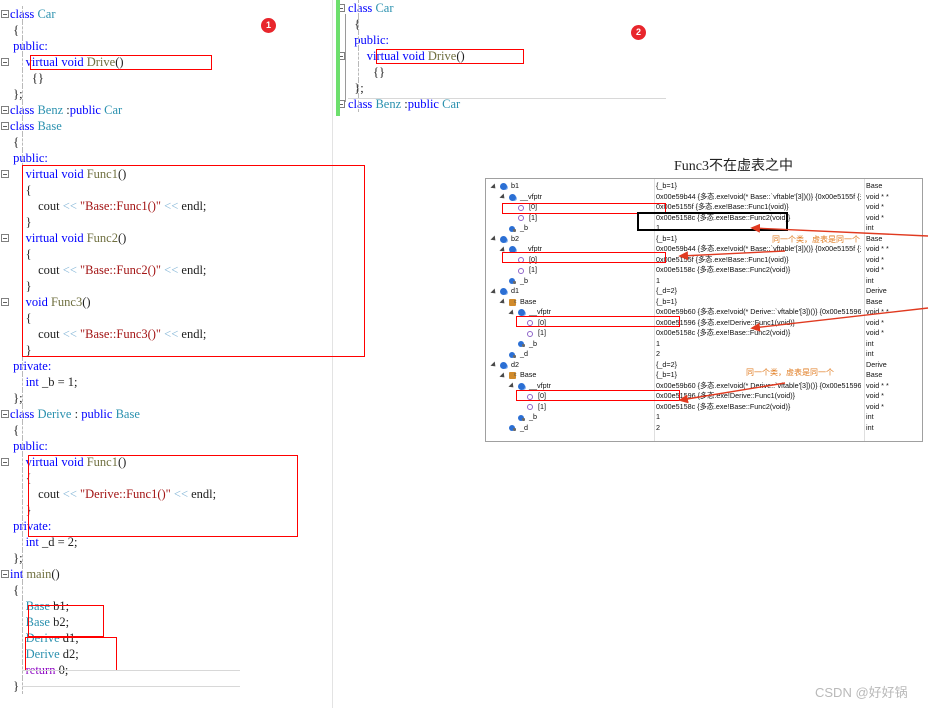 This screenshot has width=933, height=708. I want to click on watch-row: d2 {_d=2} Derive, so click(704, 365).